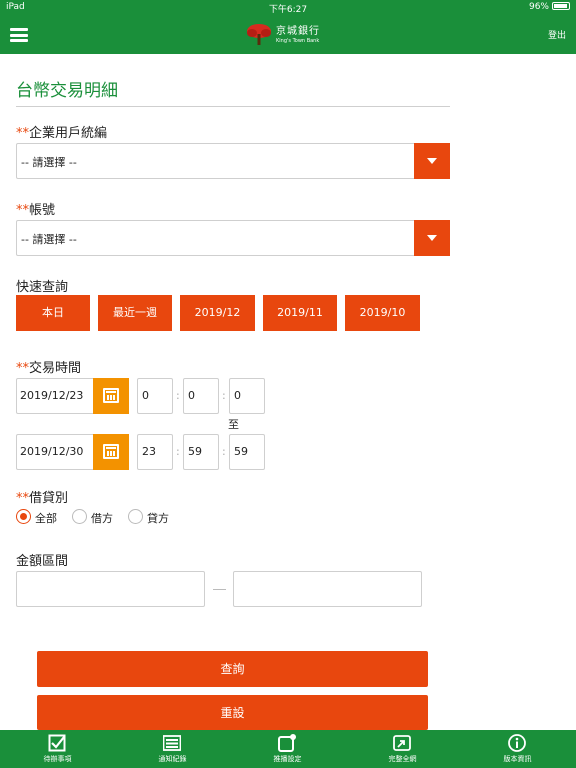 This screenshot has height=768, width=576. I want to click on status-time: 下午6:27, so click(288, 10).